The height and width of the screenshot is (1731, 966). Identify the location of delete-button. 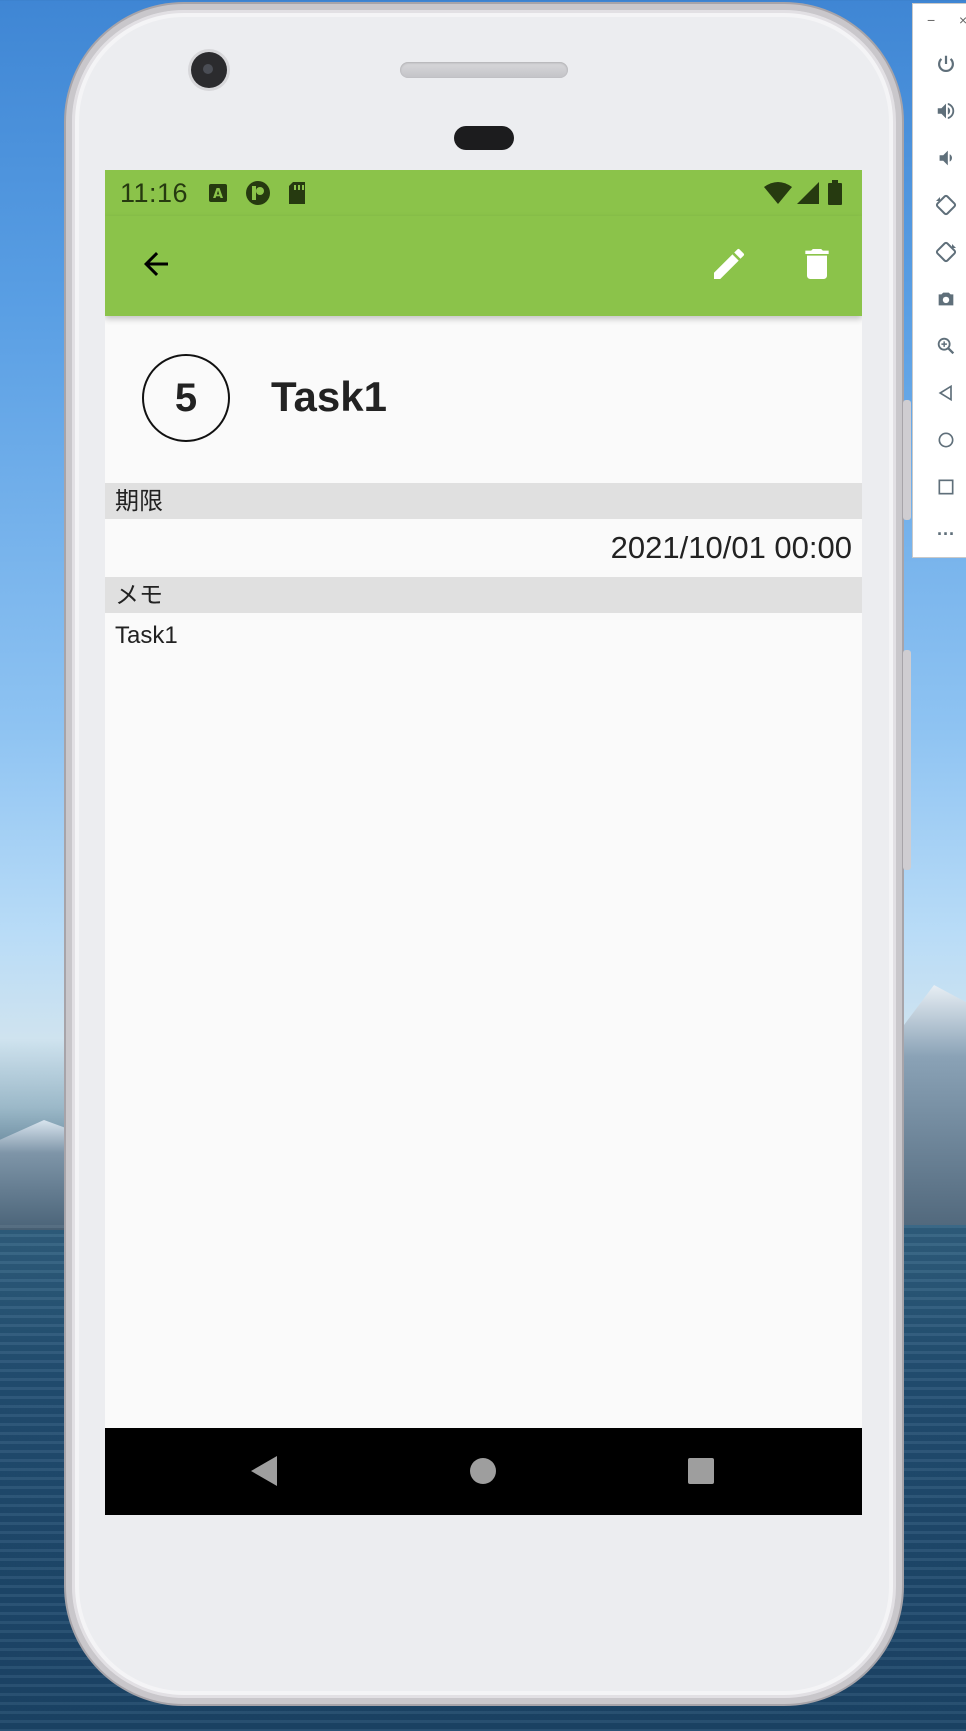
(817, 266).